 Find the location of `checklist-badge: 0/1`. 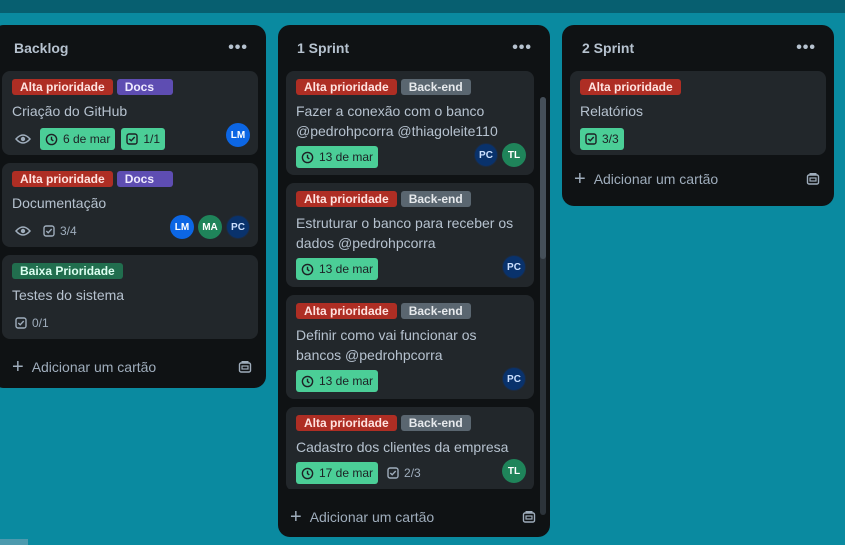

checklist-badge: 0/1 is located at coordinates (32, 323).